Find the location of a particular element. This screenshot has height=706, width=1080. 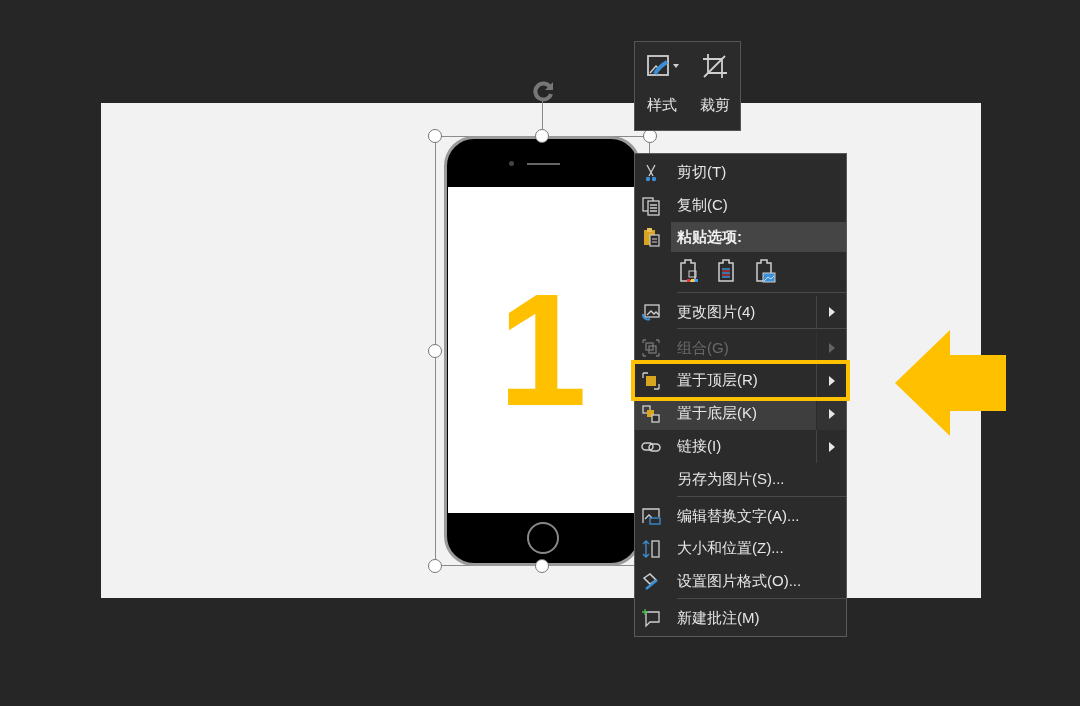

menu-item-label: 组合(G) is located at coordinates (703, 347).